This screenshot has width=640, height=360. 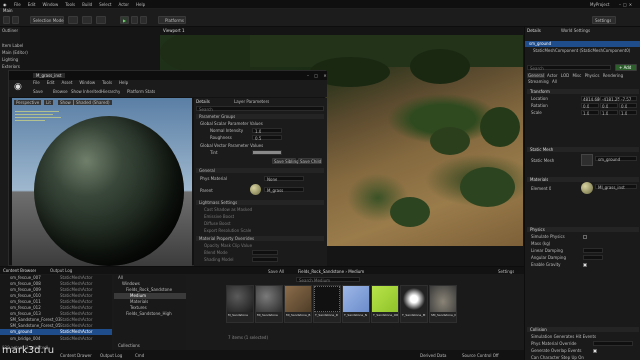 What do you see at coordinates (328, 280) in the screenshot?
I see `asset-search-input: Search Medium` at bounding box center [328, 280].